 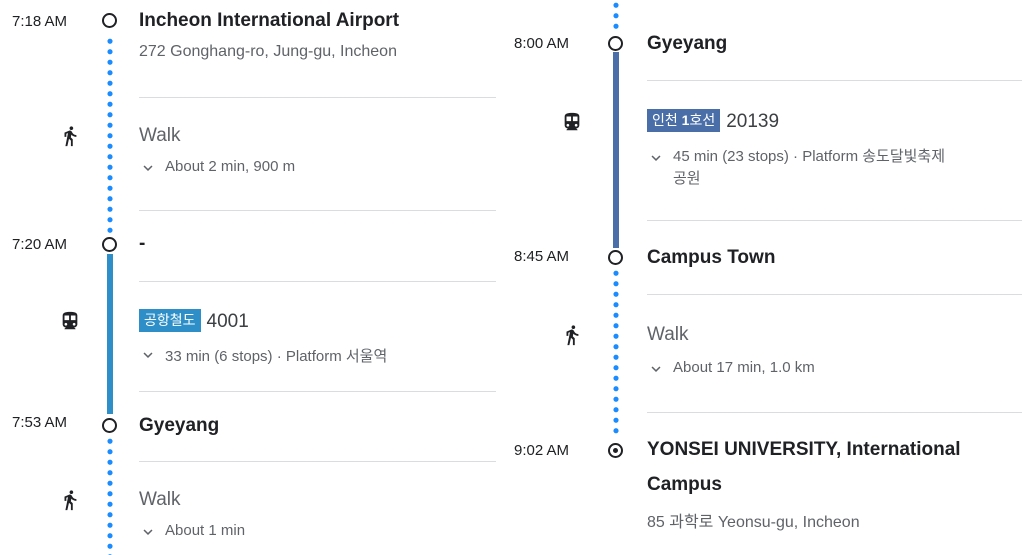 I want to click on destination-pin-icon, so click(x=615, y=450).